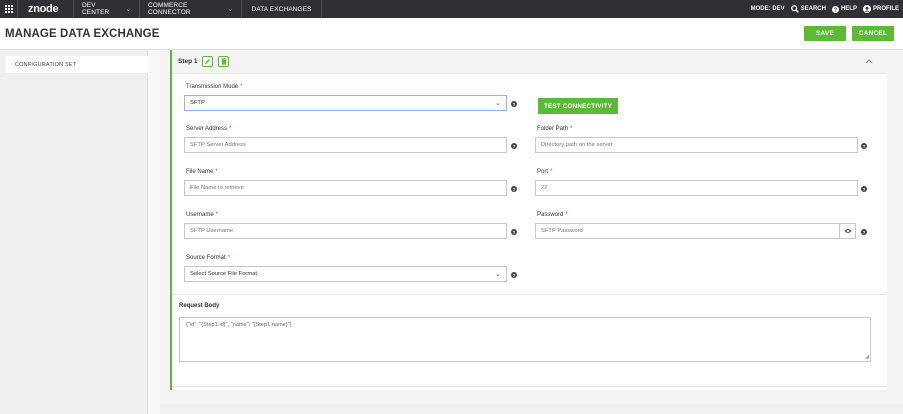 The width and height of the screenshot is (903, 414). What do you see at coordinates (345, 231) in the screenshot?
I see `username-input` at bounding box center [345, 231].